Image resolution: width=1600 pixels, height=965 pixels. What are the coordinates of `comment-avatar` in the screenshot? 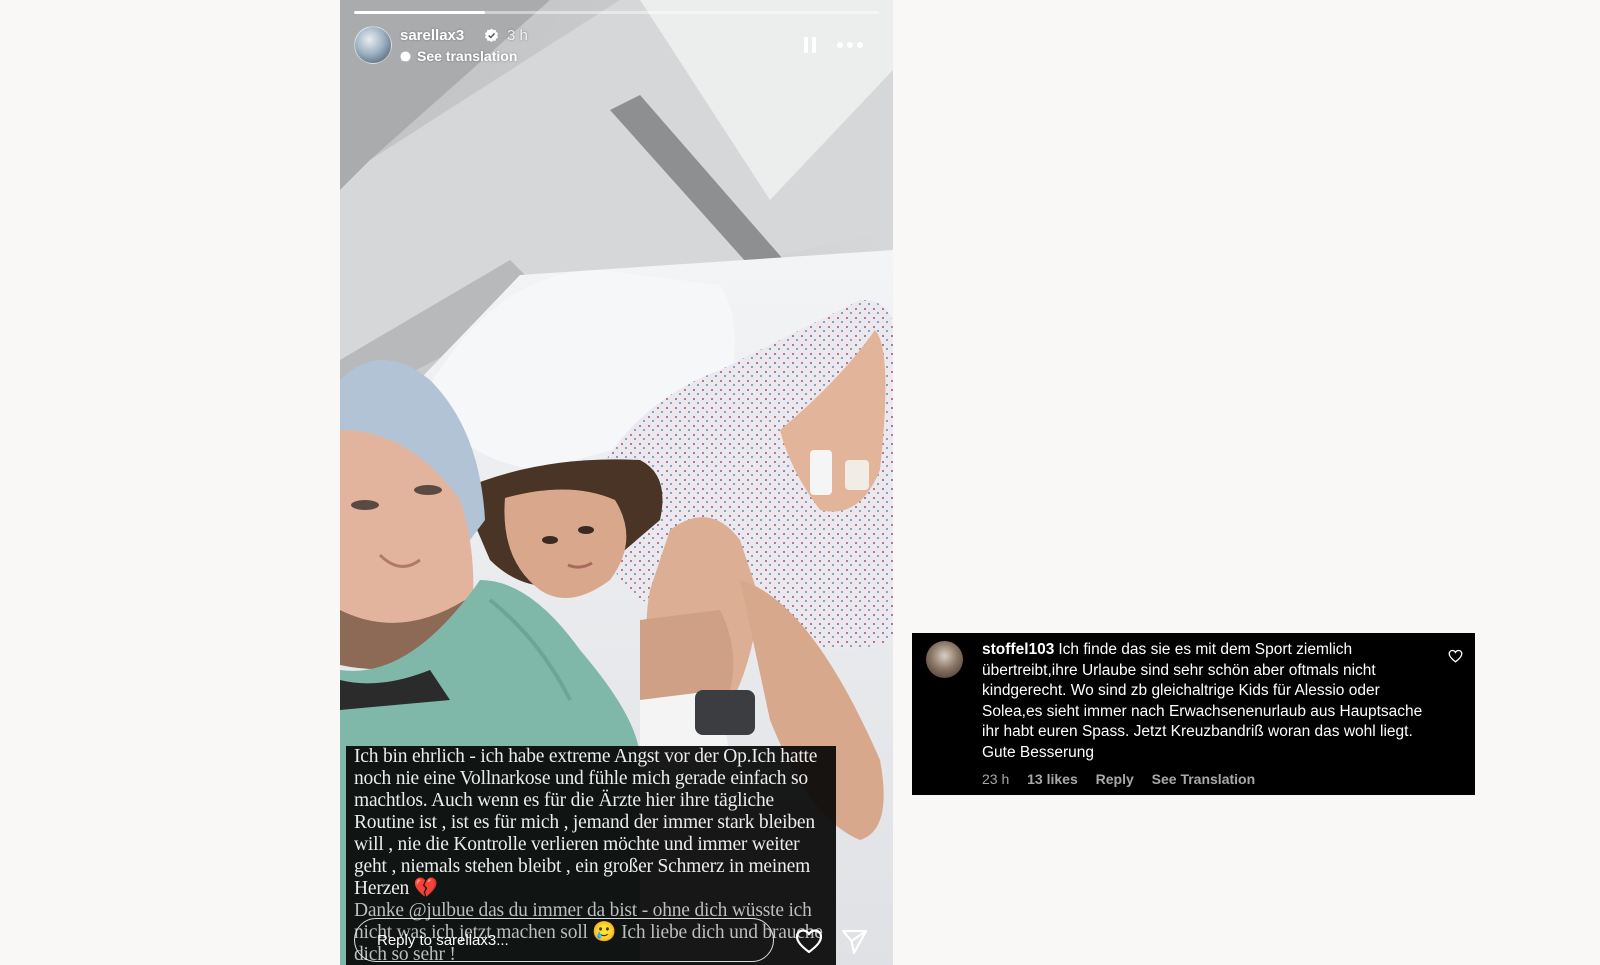 It's located at (944, 659).